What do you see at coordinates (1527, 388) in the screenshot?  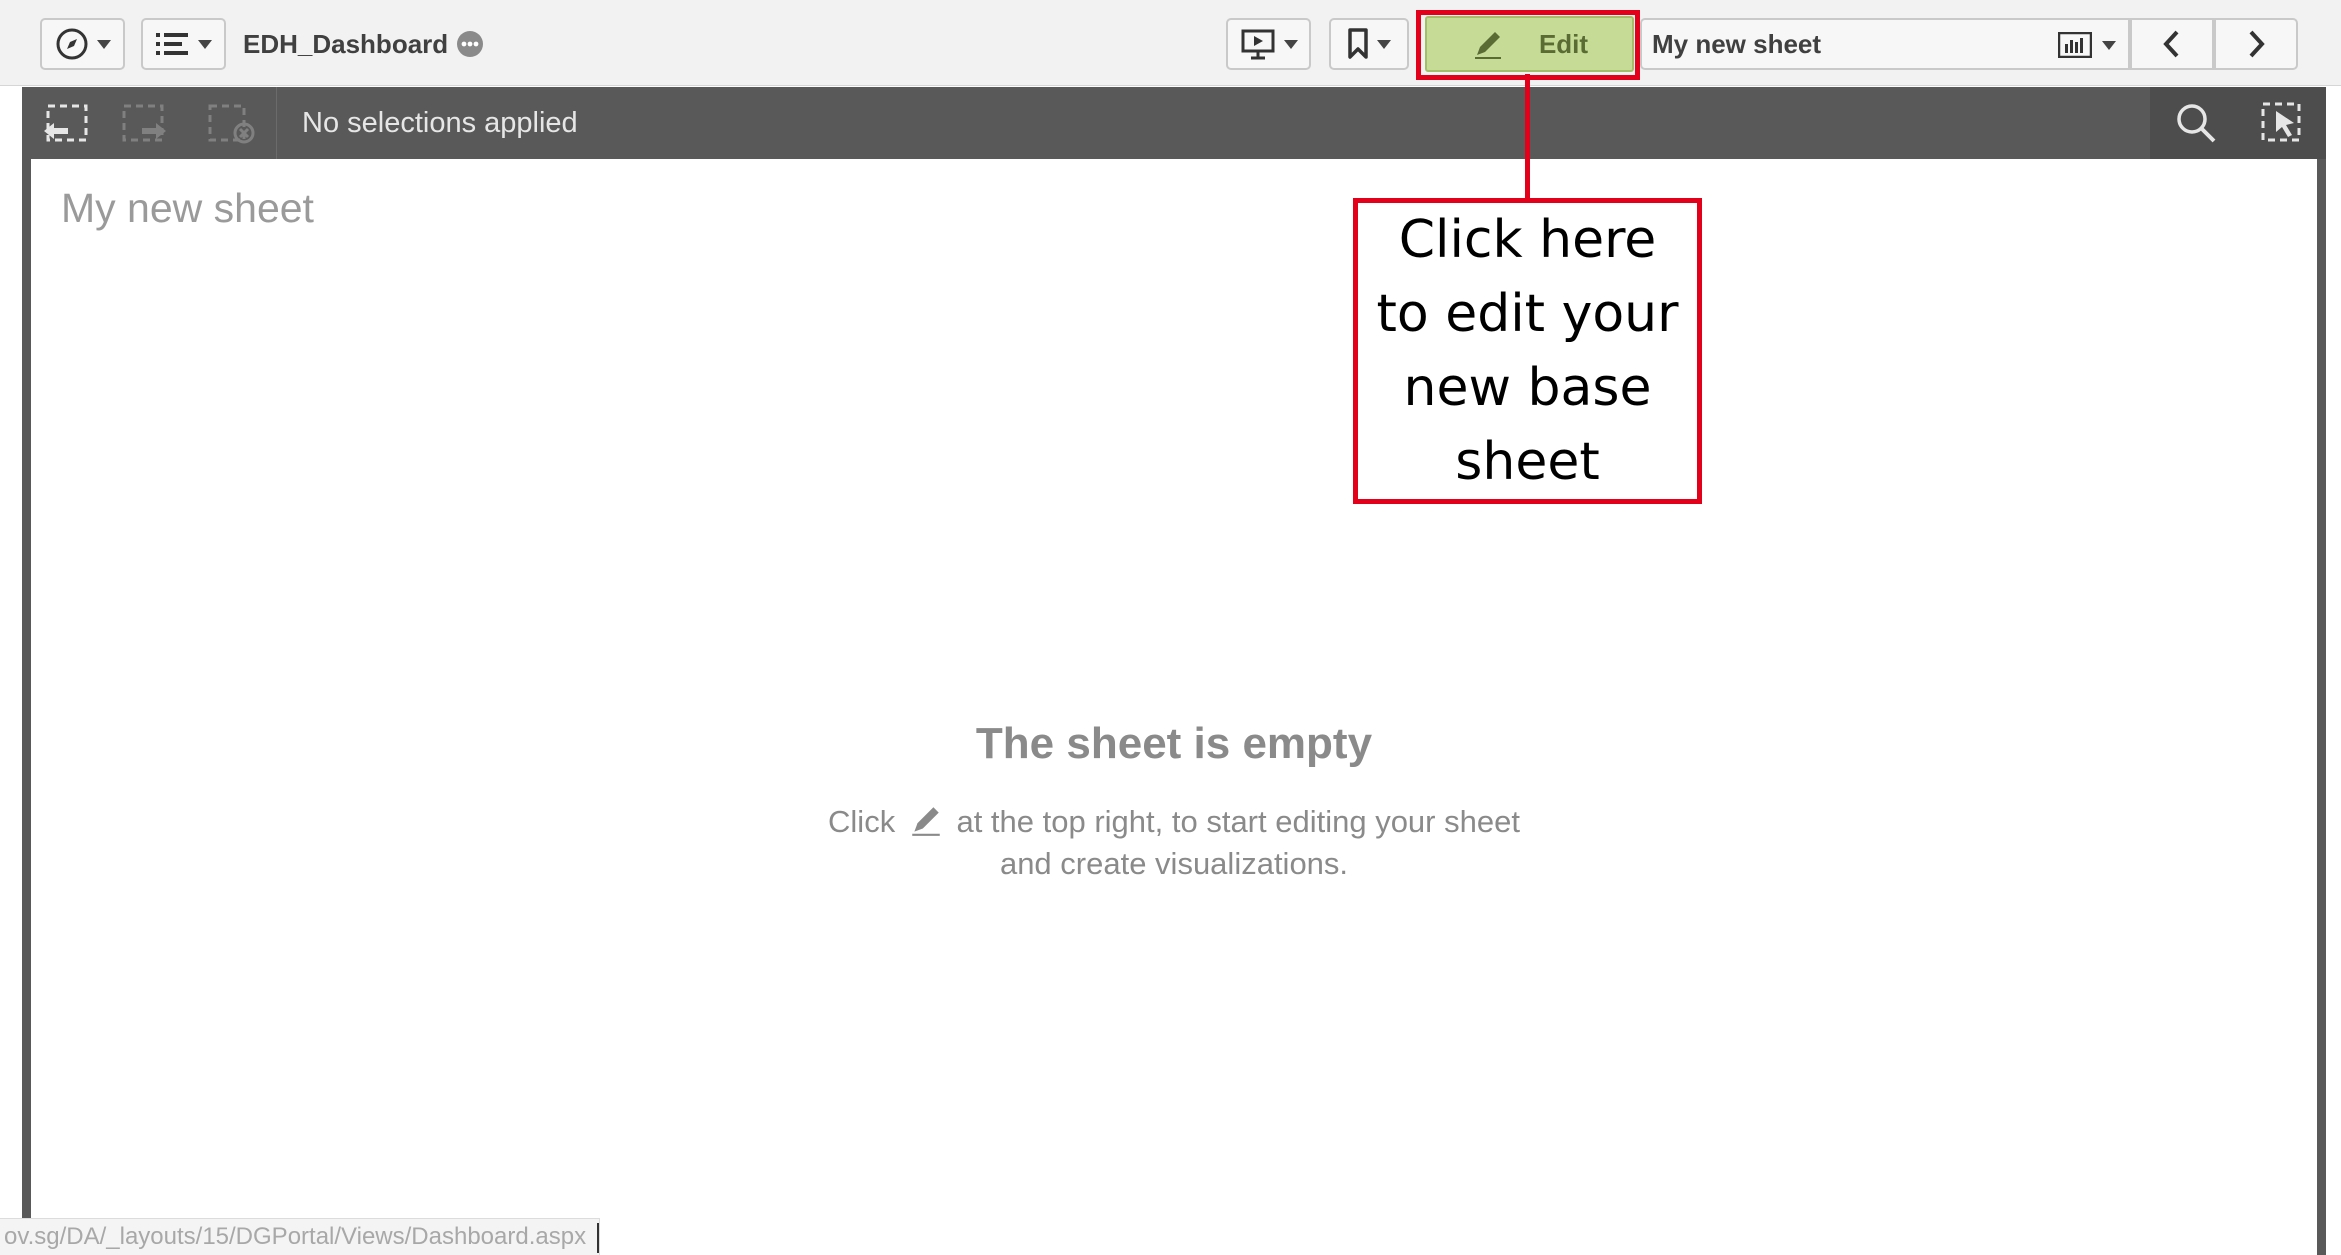 I see `annotation-line-3: new base` at bounding box center [1527, 388].